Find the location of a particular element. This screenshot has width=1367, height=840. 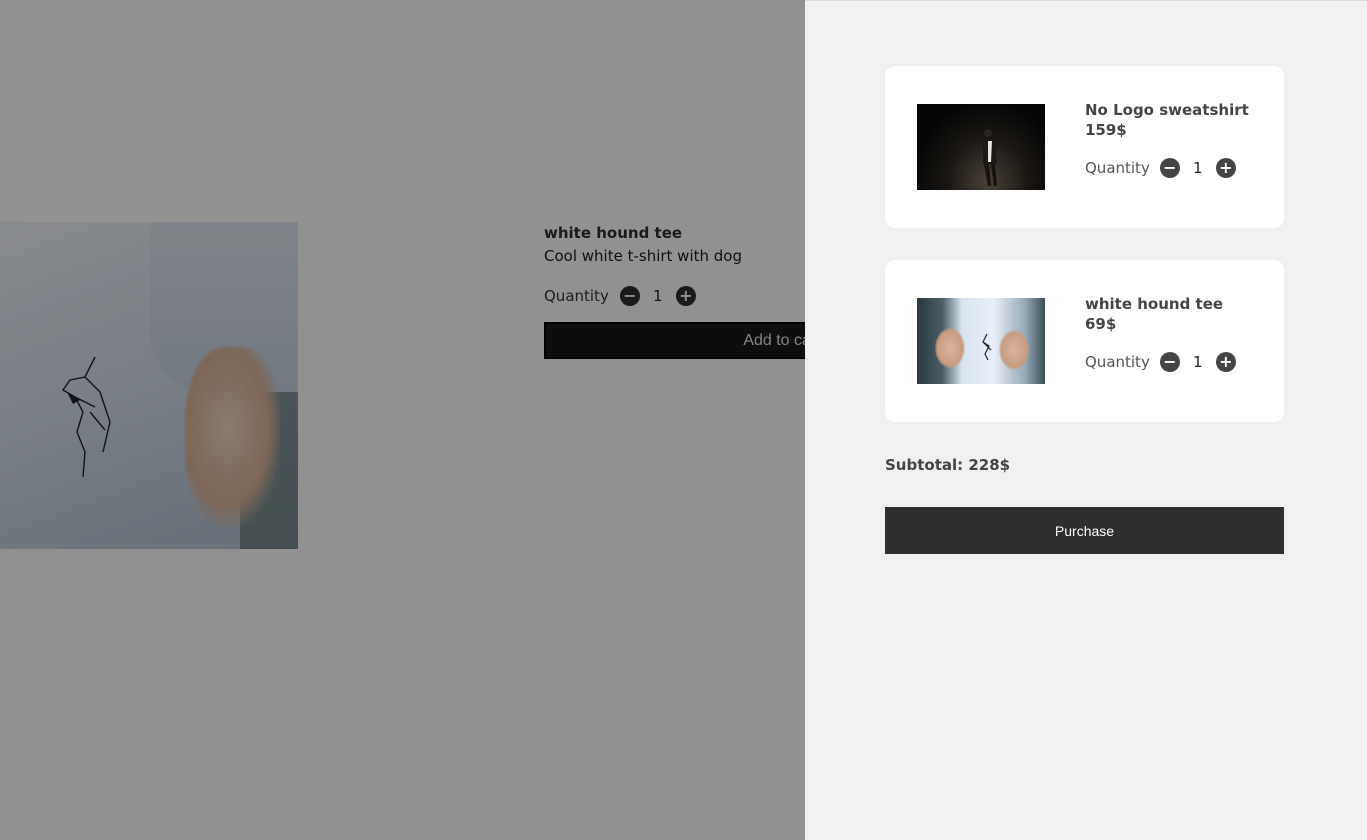

cart-item-price: 159$ is located at coordinates (1106, 130).